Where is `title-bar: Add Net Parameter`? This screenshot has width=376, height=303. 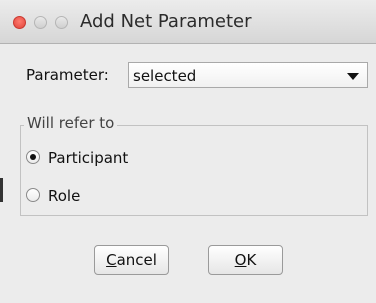 title-bar: Add Net Parameter is located at coordinates (188, 22).